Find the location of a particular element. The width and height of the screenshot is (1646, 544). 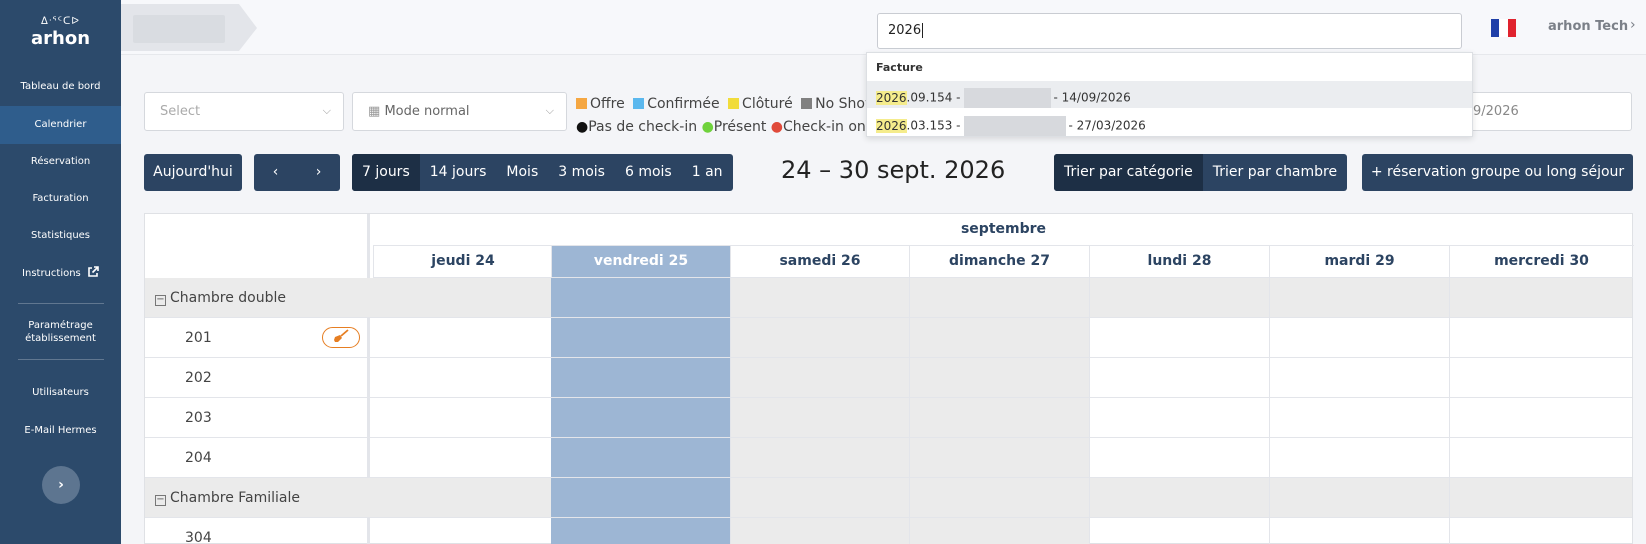

legend-label: Clôturé is located at coordinates (767, 104).